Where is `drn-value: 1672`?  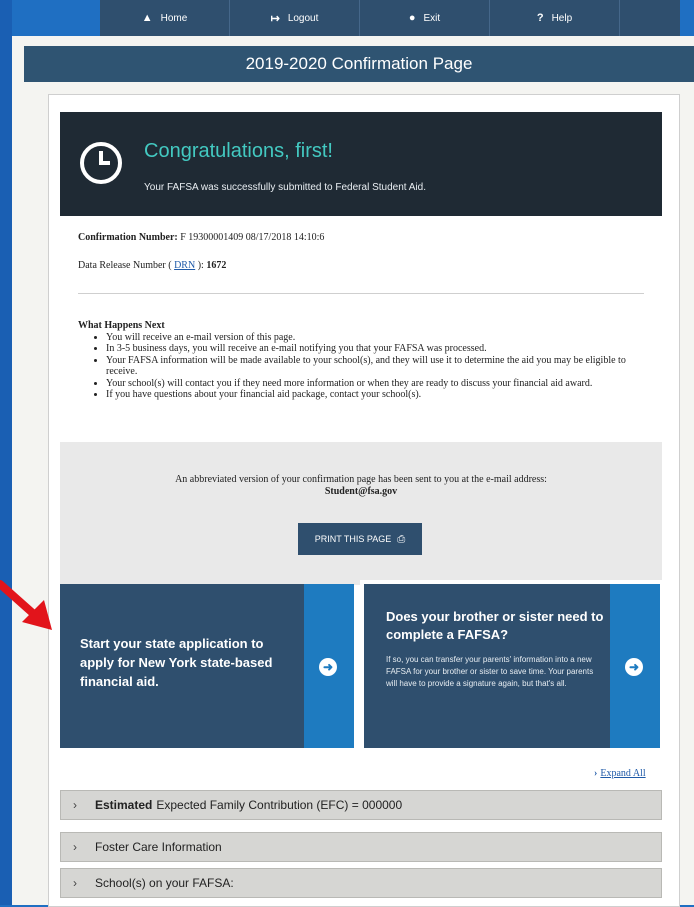
drn-value: 1672 is located at coordinates (216, 265).